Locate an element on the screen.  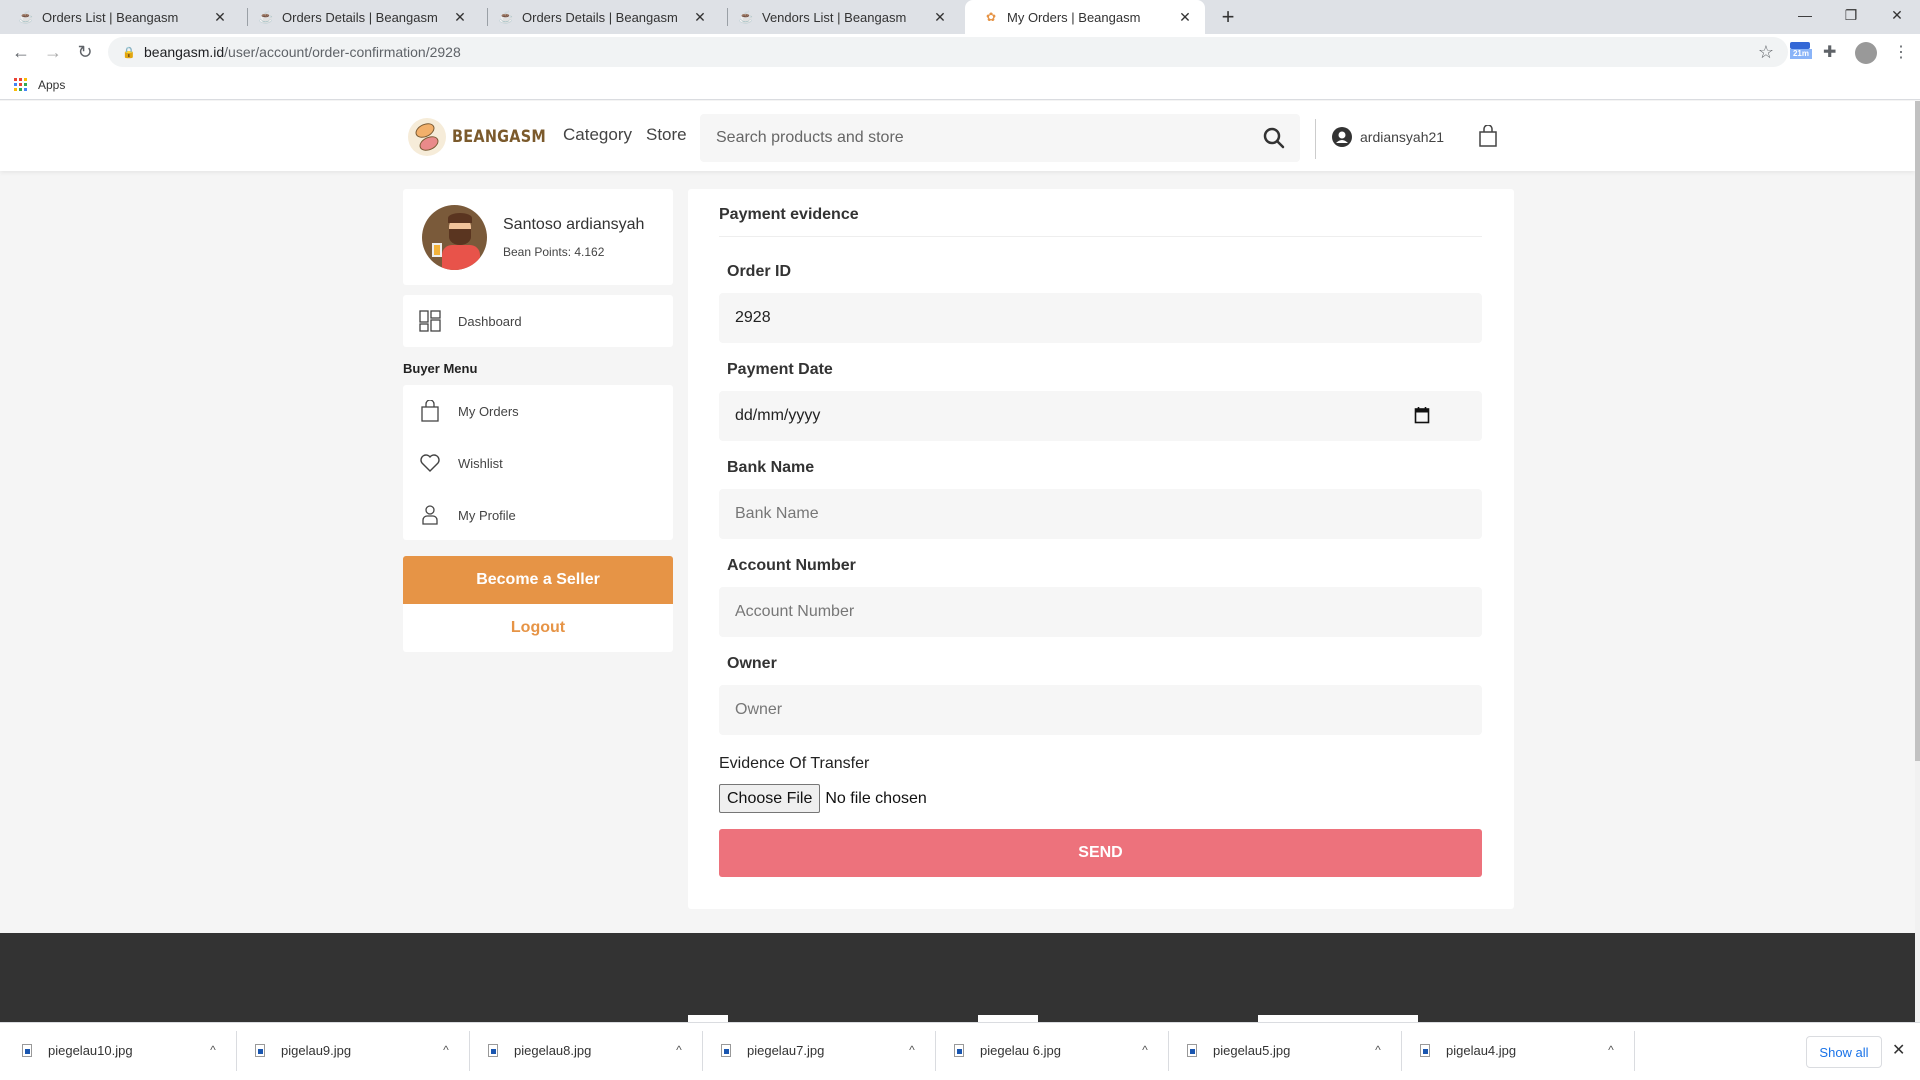
minimize-icon: — is located at coordinates (1805, 15).